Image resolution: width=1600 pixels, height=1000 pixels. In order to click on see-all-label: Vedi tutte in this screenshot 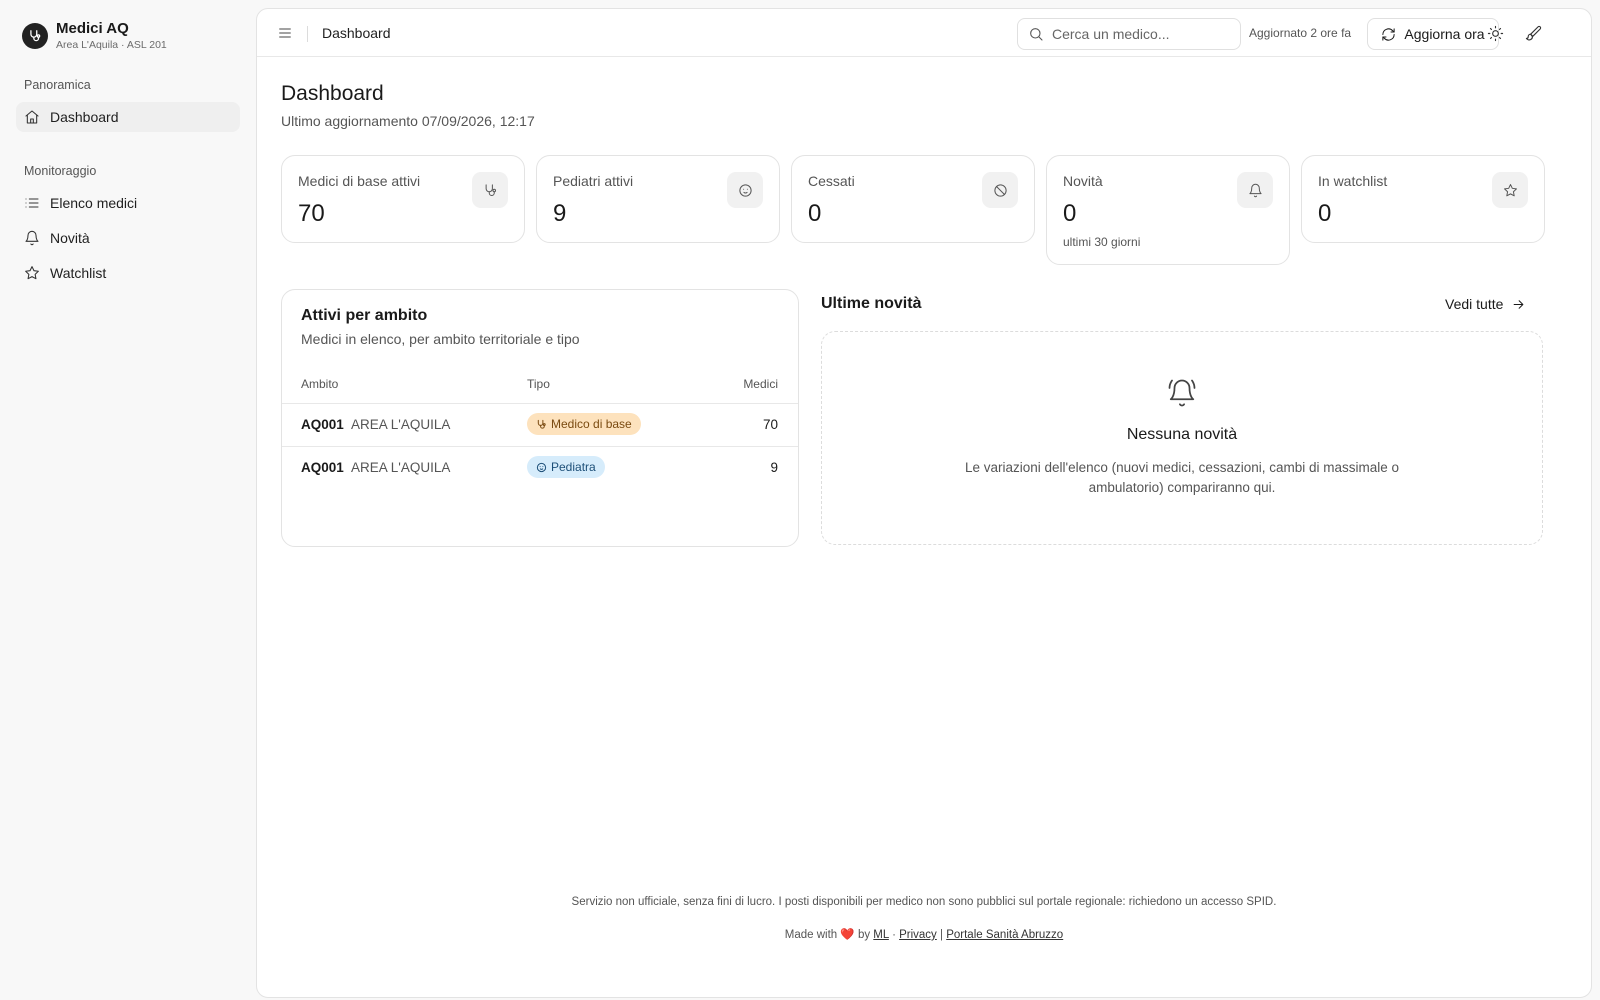, I will do `click(1474, 304)`.